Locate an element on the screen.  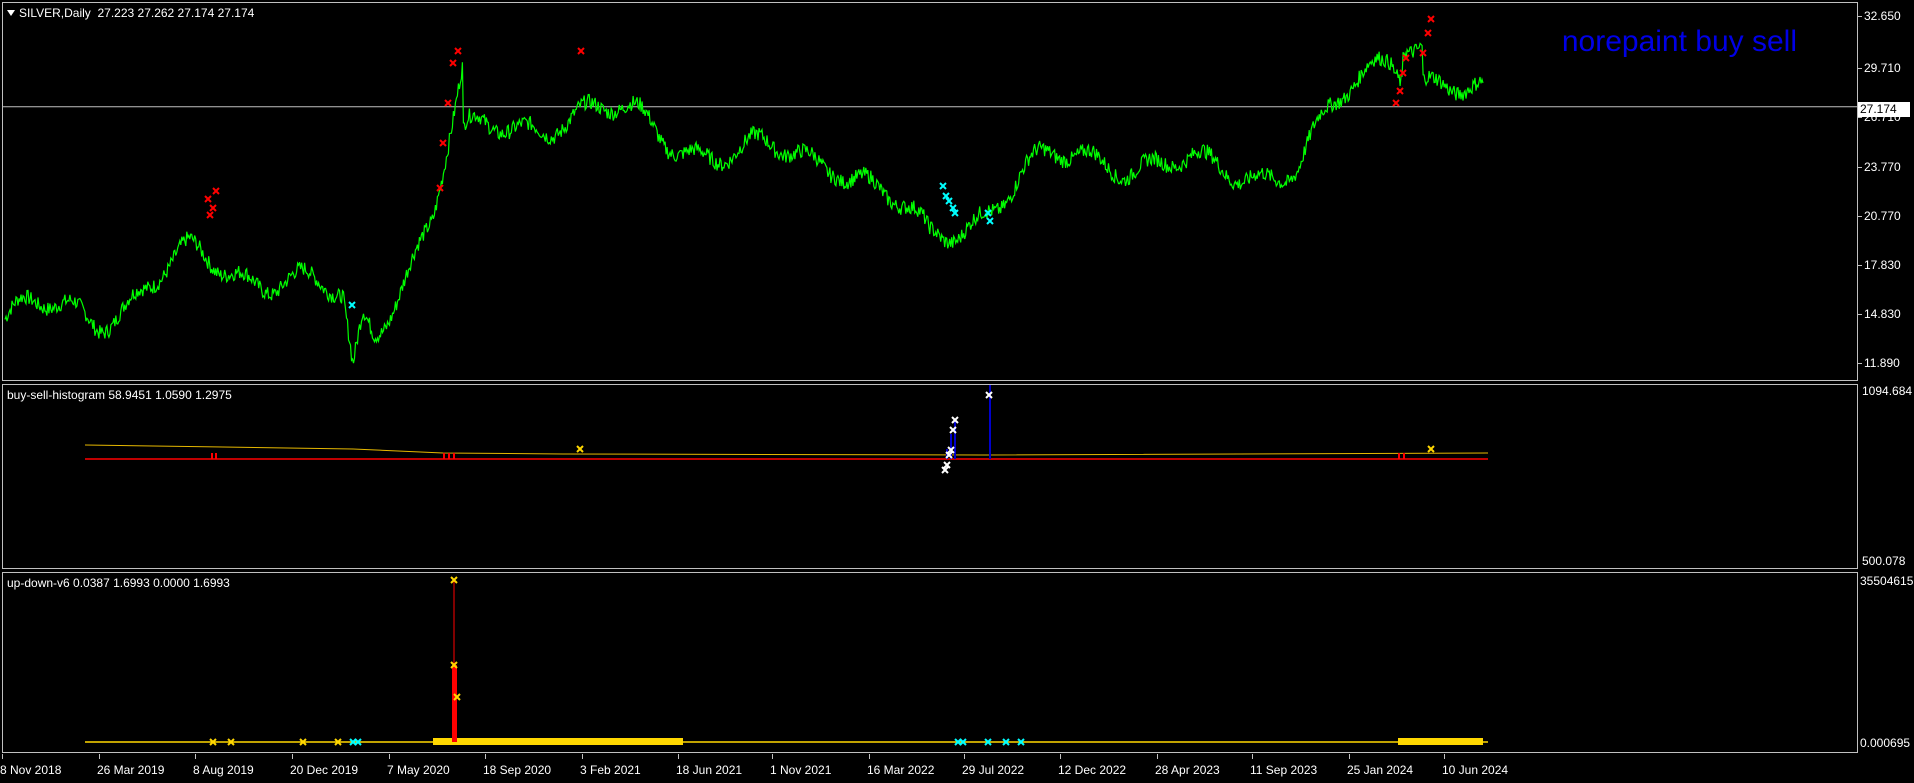
time-tick-label: 12 Dec 2022 is located at coordinates (1092, 770).